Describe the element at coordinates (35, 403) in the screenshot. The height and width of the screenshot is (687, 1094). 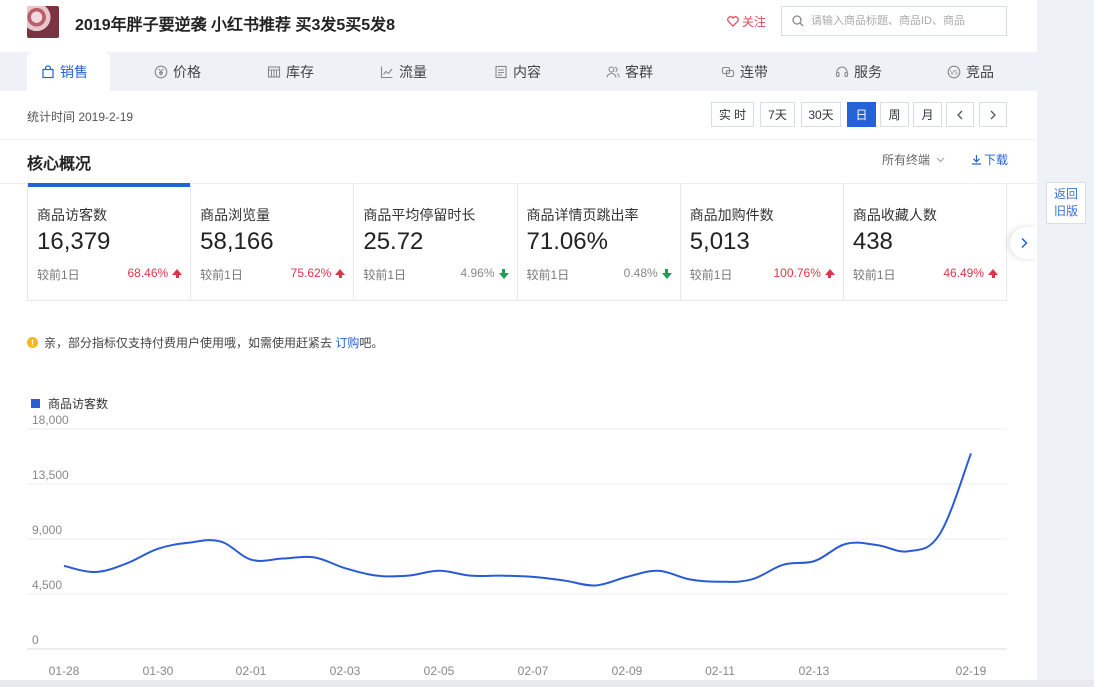
I see `legend-swatch` at that location.